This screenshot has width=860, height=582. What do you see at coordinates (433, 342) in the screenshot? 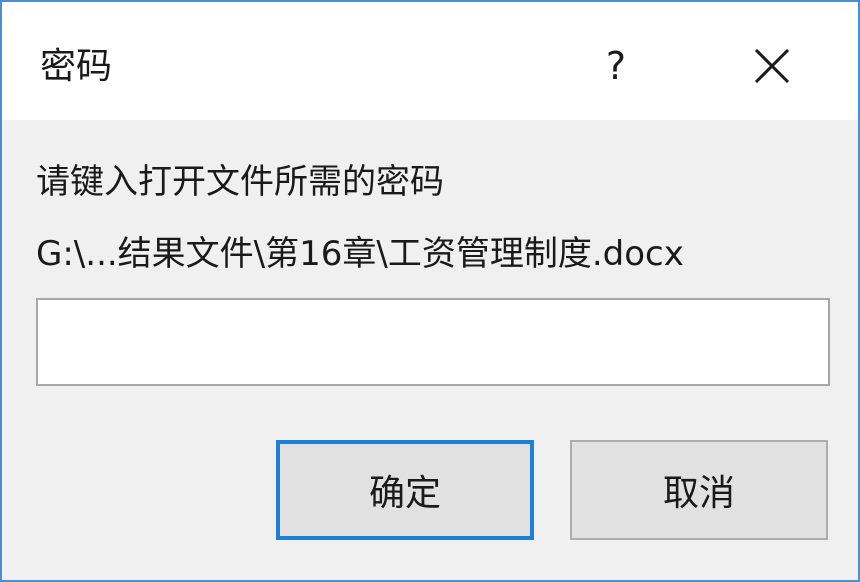
I see `password-input` at bounding box center [433, 342].